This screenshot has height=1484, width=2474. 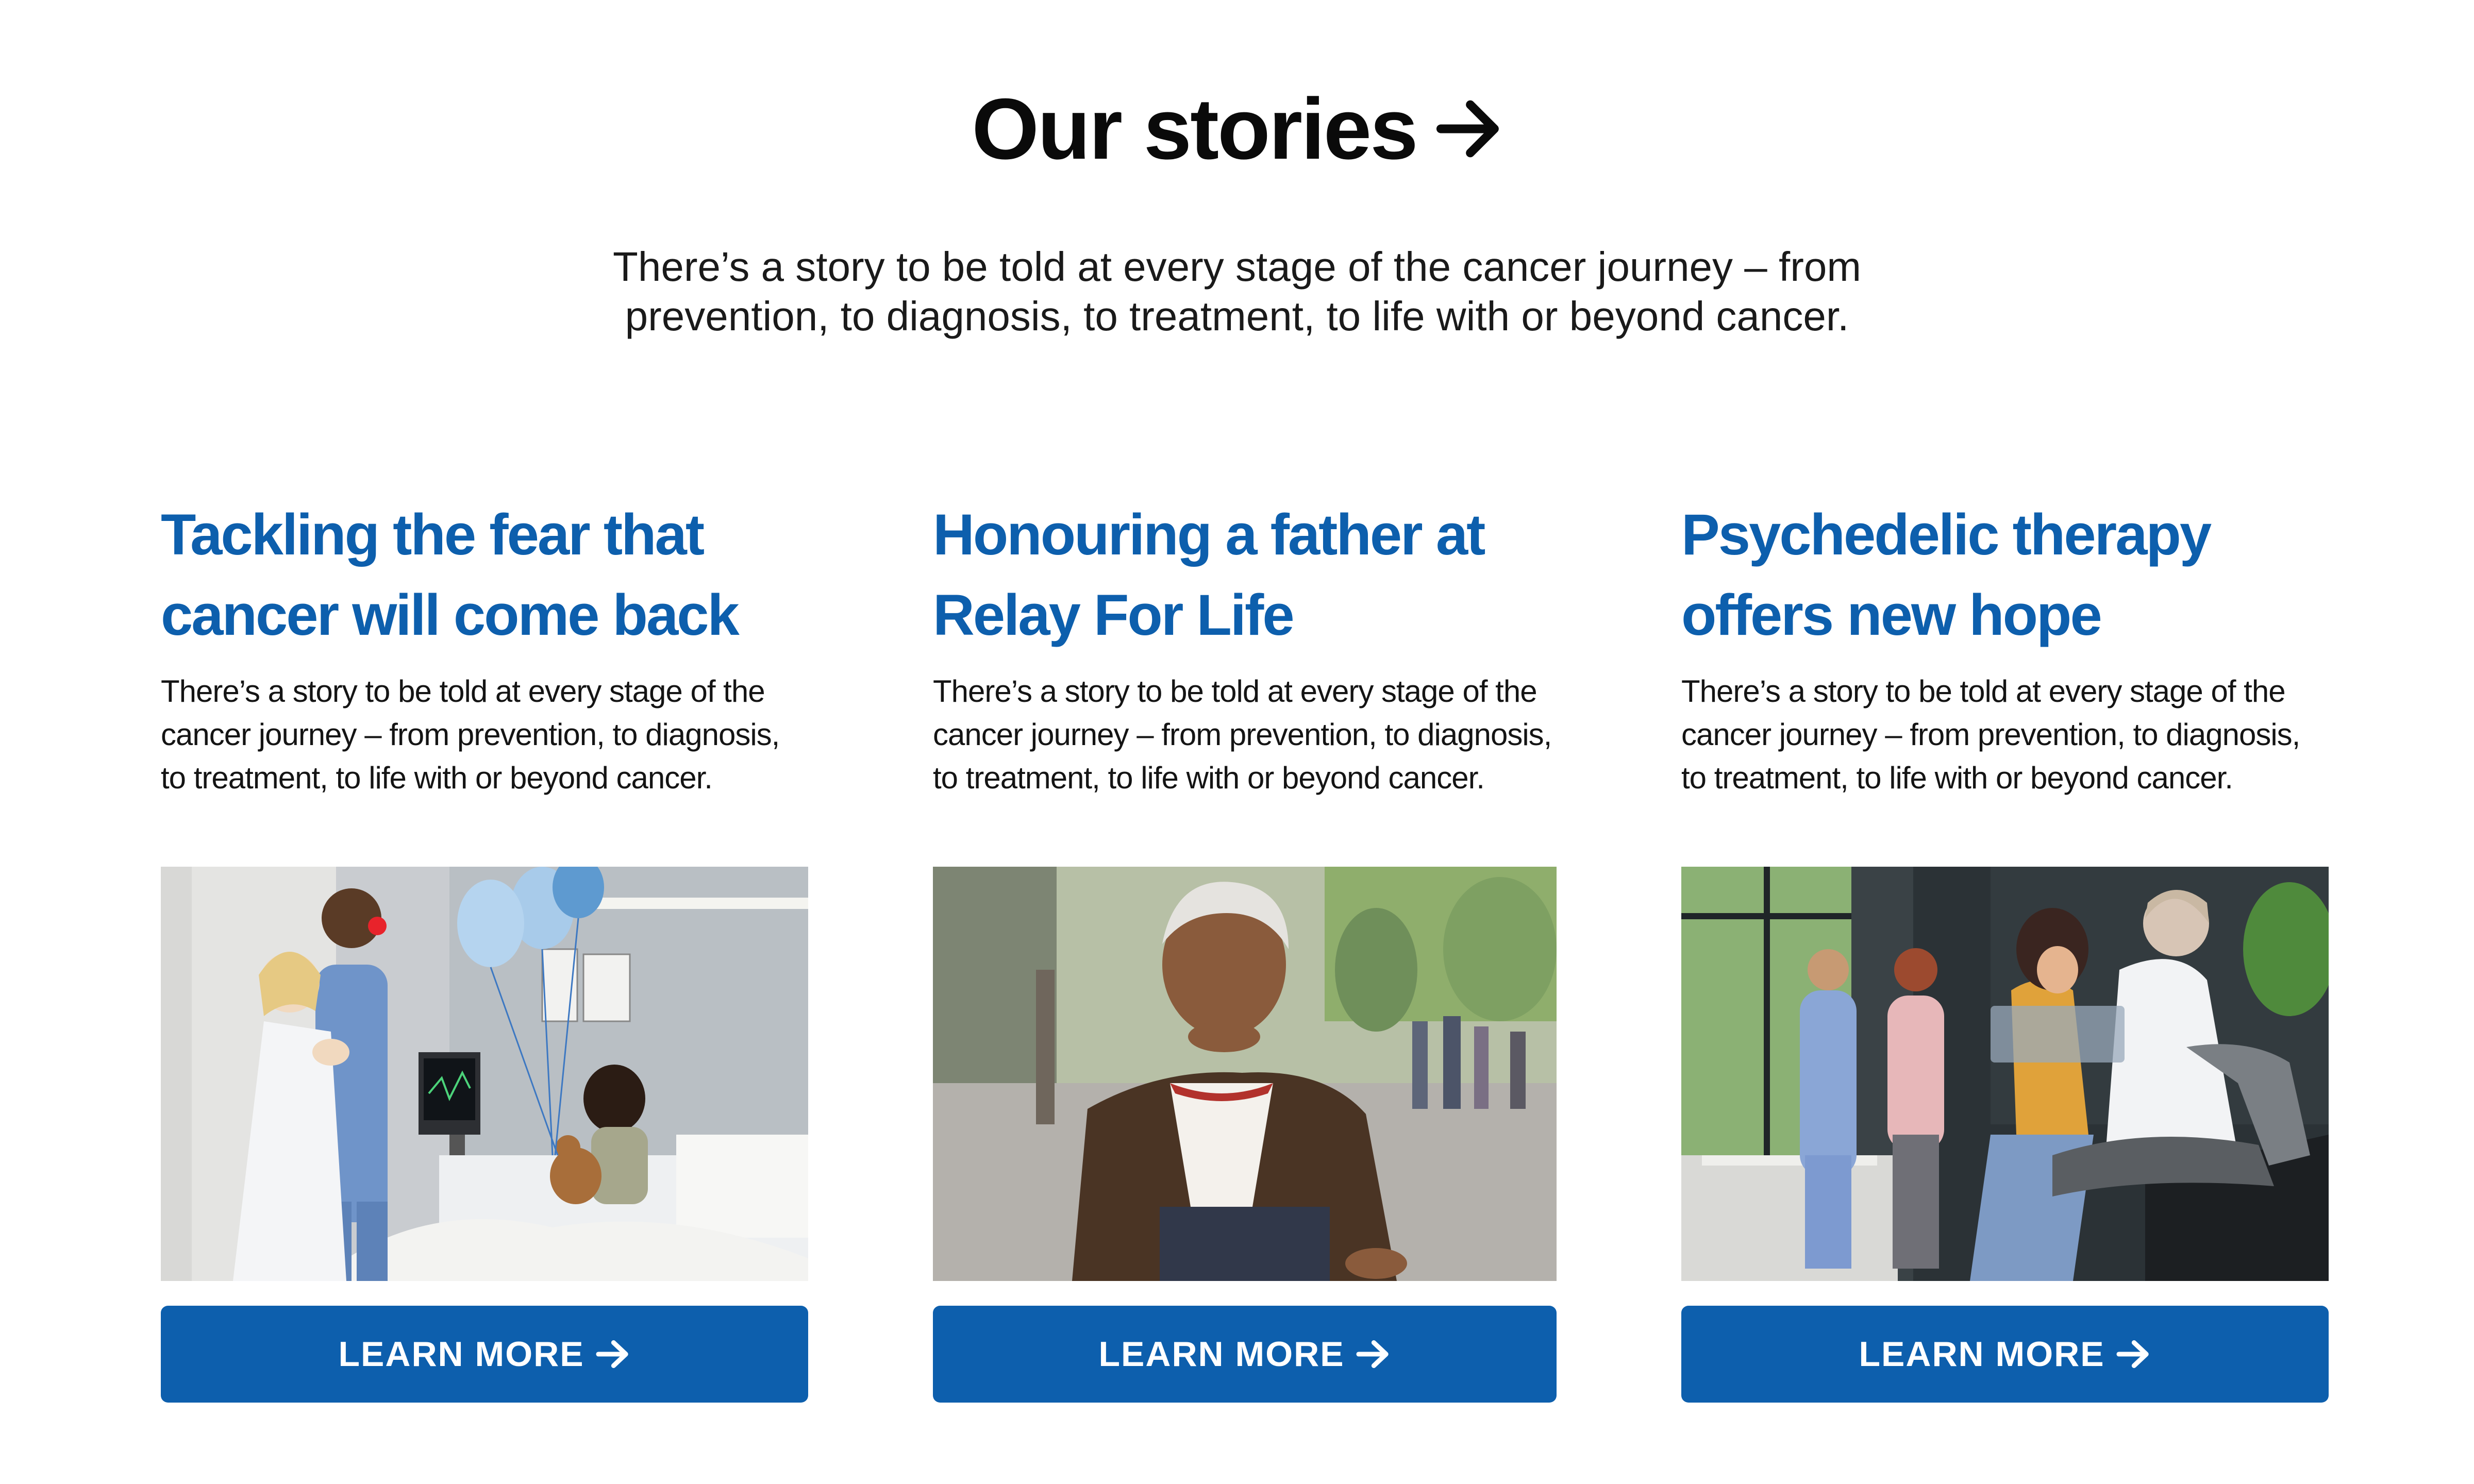 I want to click on section-title: Our stories, so click(x=1195, y=129).